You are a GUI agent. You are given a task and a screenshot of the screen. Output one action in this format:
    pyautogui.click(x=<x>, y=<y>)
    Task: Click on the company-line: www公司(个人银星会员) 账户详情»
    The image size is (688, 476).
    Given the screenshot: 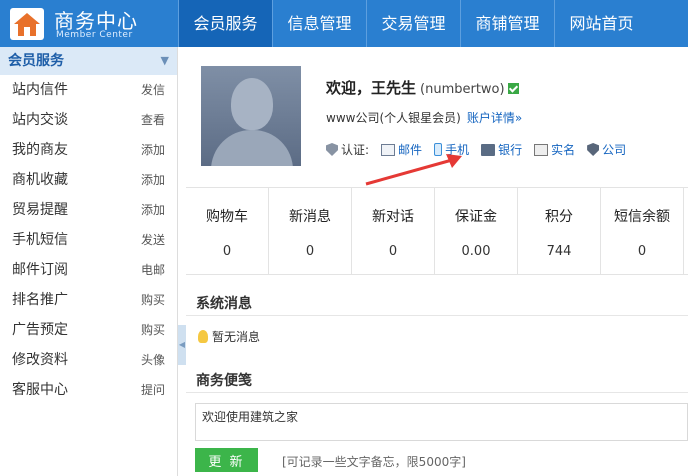 What is the action you would take?
    pyautogui.click(x=424, y=117)
    